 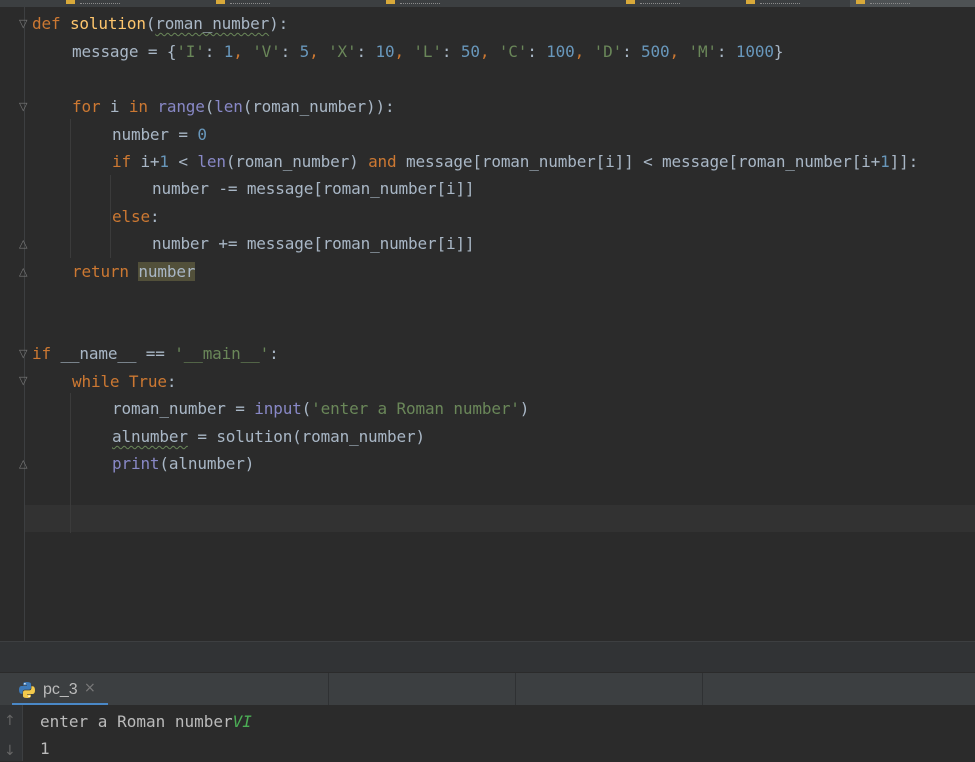 What do you see at coordinates (222, 353) in the screenshot?
I see `string-literal: '__main__'` at bounding box center [222, 353].